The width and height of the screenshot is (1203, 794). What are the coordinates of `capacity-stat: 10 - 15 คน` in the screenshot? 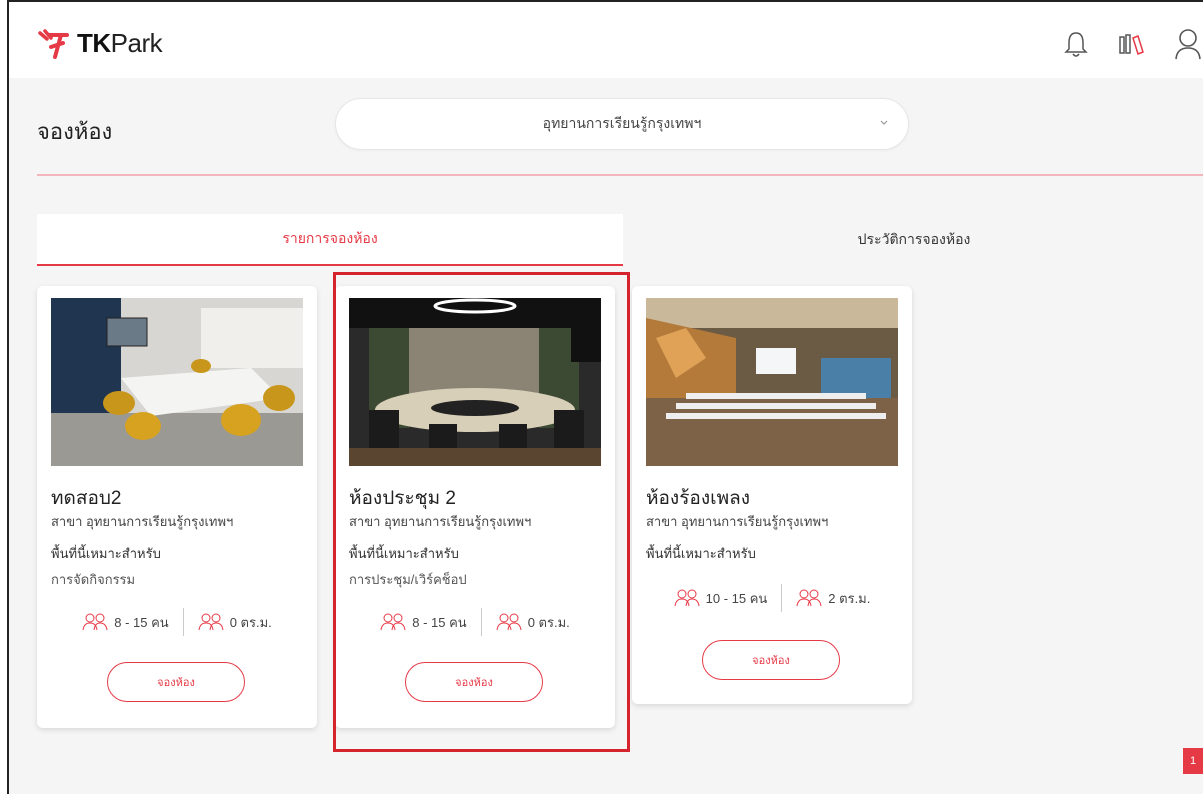 It's located at (721, 598).